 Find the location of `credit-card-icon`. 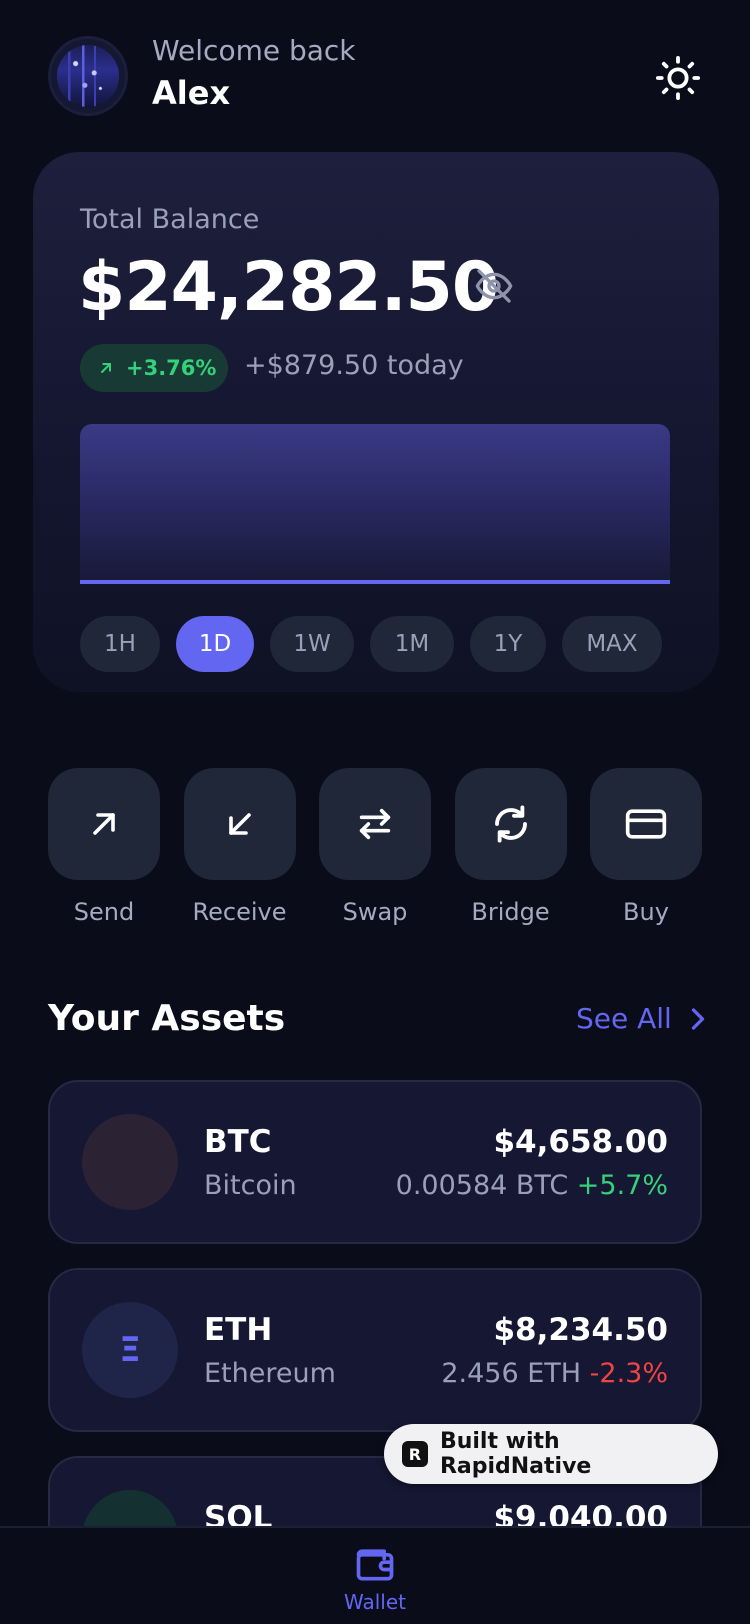

credit-card-icon is located at coordinates (646, 824).